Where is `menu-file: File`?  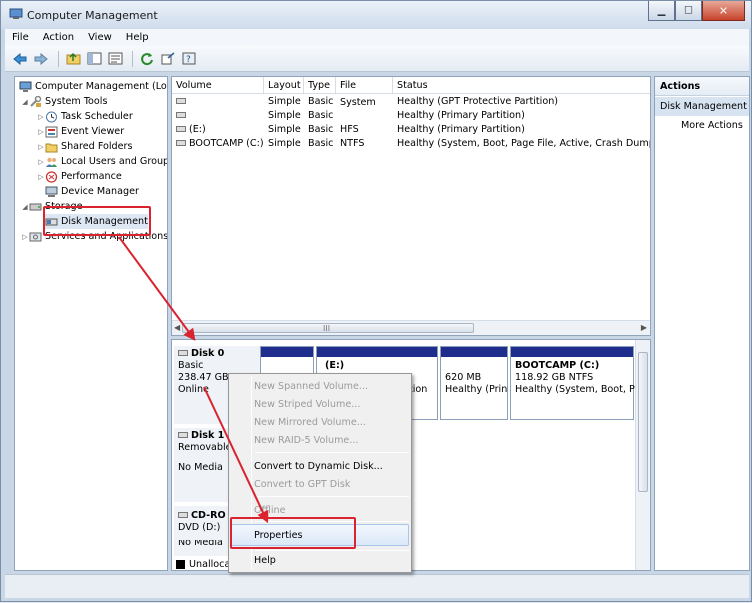 menu-file: File is located at coordinates (20, 37).